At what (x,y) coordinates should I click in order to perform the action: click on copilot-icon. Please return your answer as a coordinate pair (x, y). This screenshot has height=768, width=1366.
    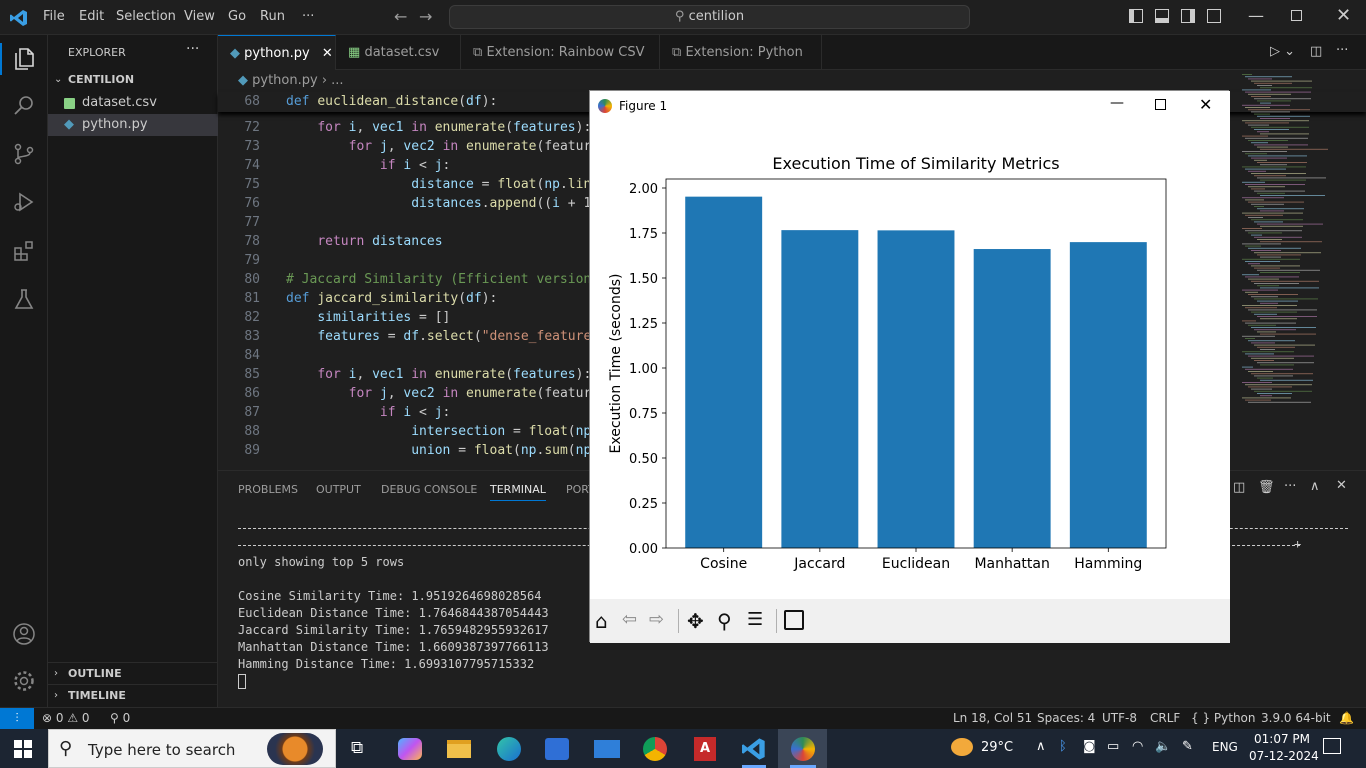
    Looking at the image, I should click on (410, 749).